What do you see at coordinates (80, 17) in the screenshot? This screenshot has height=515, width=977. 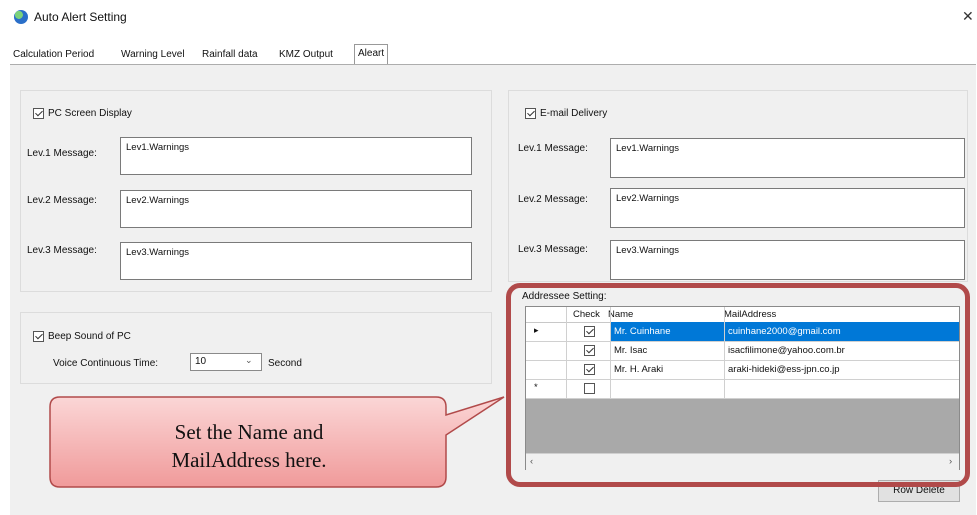 I see `window-title: Auto Alert Setting` at bounding box center [80, 17].